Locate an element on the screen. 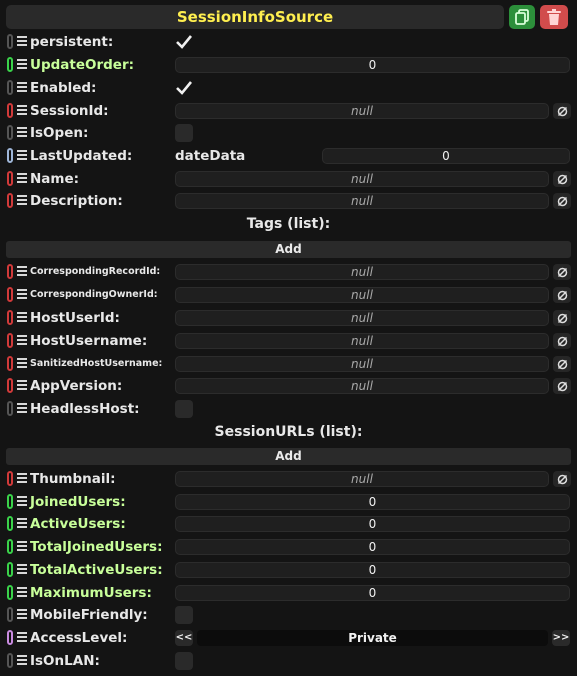  name-input: null is located at coordinates (362, 179).